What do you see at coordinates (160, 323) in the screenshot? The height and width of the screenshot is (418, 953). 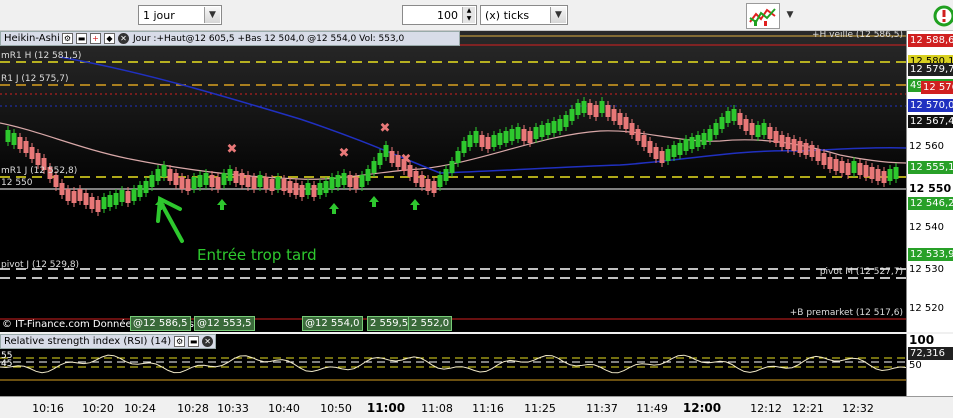 I see `price-tag: @12 586,5` at bounding box center [160, 323].